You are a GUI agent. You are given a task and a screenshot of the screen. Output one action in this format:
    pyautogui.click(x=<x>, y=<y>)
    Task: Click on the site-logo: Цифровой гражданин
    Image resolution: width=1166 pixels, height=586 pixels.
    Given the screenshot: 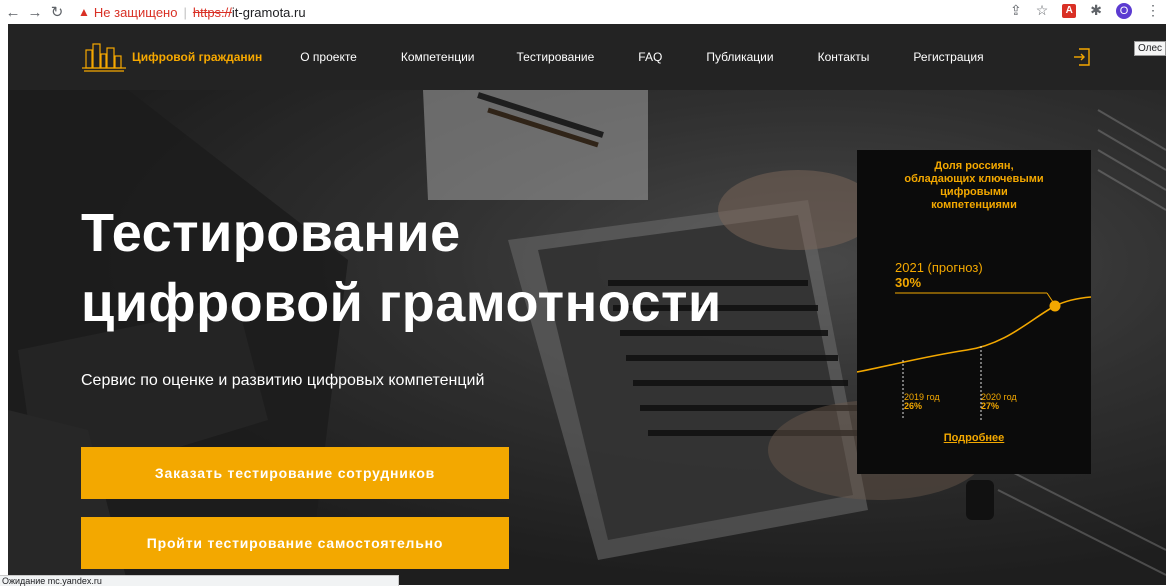 What is the action you would take?
    pyautogui.click(x=172, y=57)
    